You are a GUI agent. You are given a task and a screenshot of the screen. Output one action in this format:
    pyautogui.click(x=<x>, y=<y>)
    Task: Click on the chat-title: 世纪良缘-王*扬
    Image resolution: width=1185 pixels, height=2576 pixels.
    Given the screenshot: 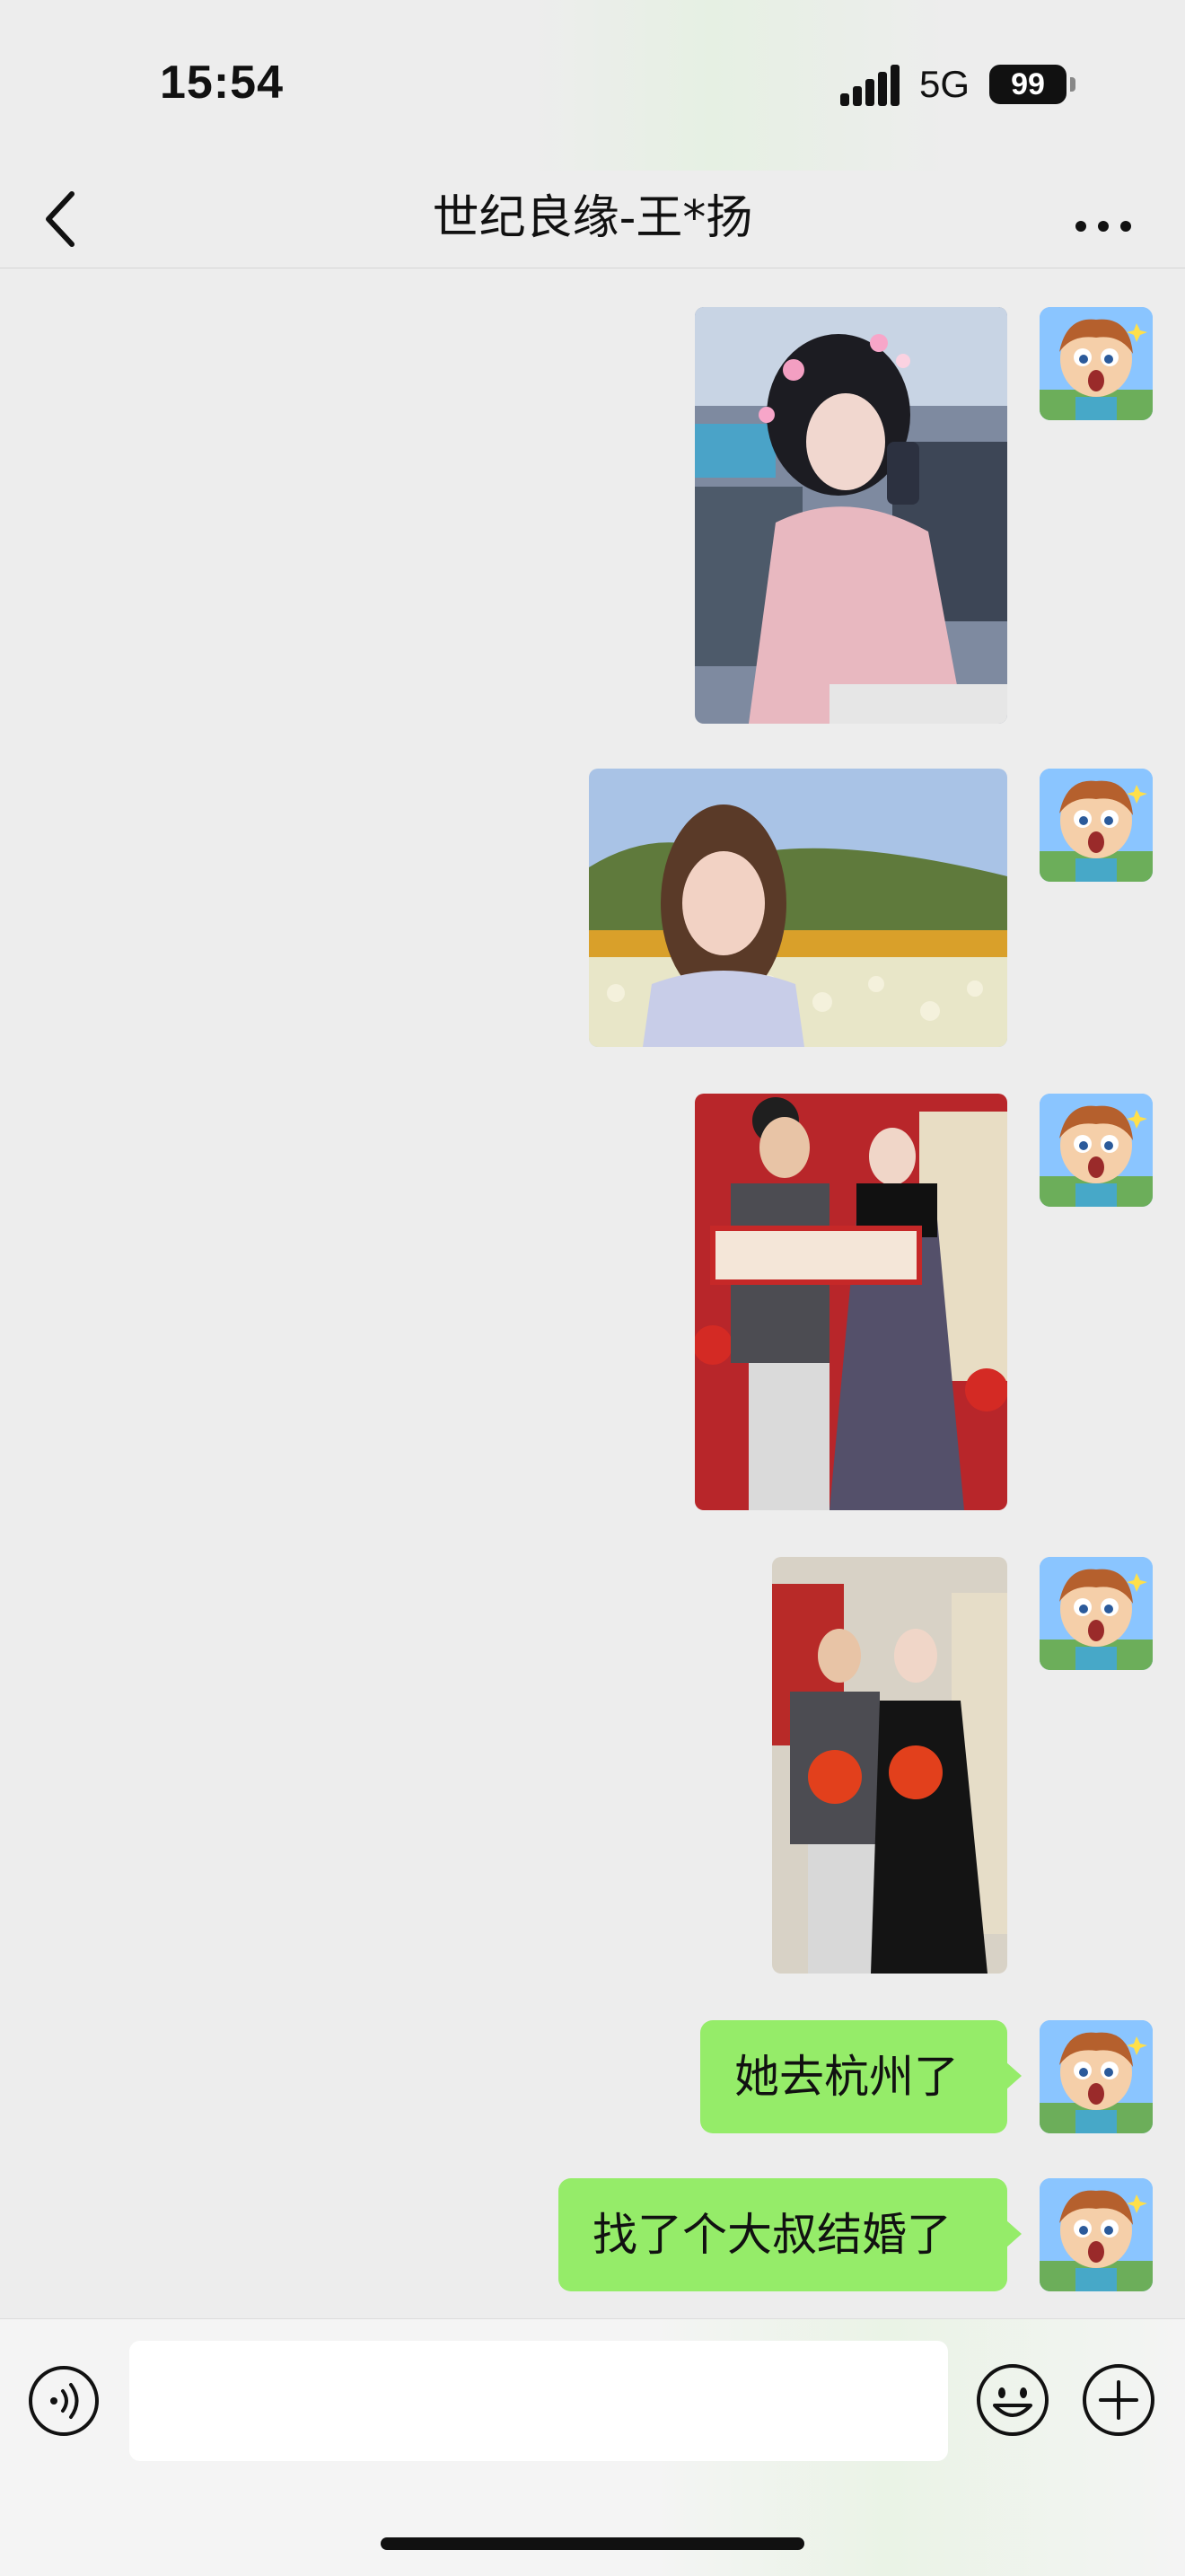 What is the action you would take?
    pyautogui.click(x=592, y=218)
    